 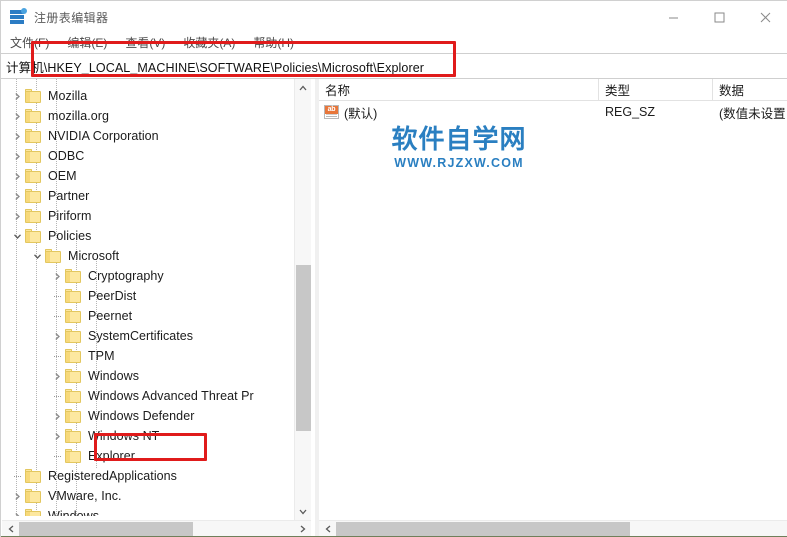 I want to click on tree-scroll-thumb, so click(x=303, y=348).